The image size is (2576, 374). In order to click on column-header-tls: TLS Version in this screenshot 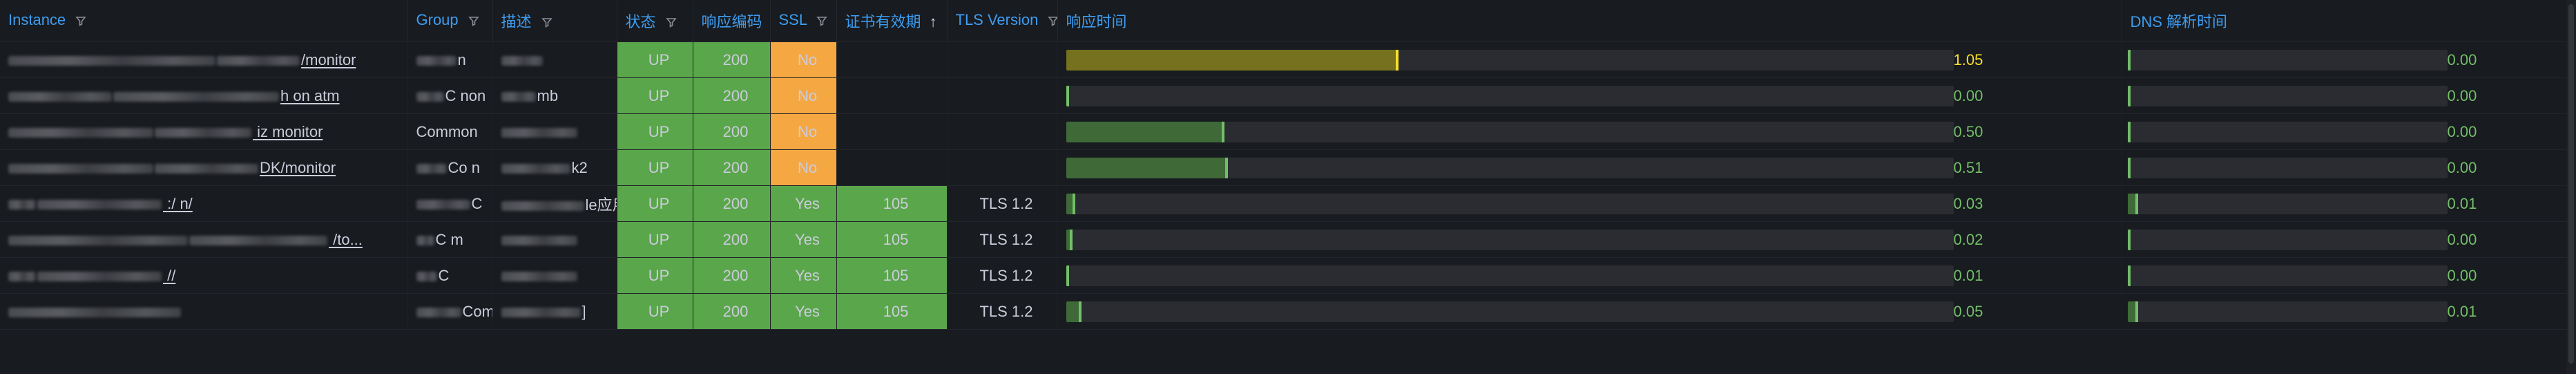, I will do `click(1002, 21)`.